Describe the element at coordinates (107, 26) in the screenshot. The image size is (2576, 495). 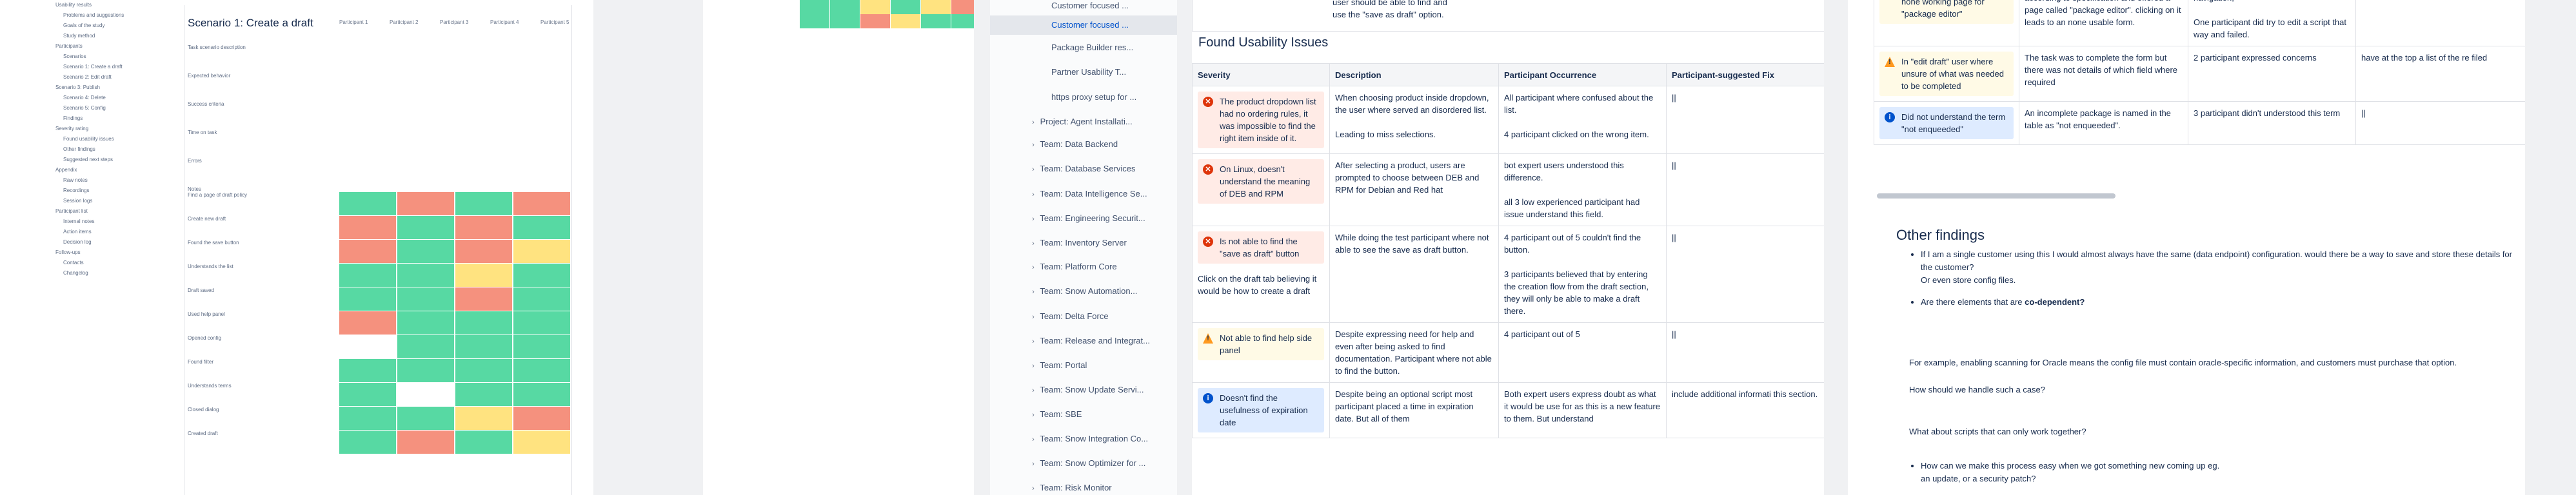
I see `toc-item: Goals of the study` at that location.